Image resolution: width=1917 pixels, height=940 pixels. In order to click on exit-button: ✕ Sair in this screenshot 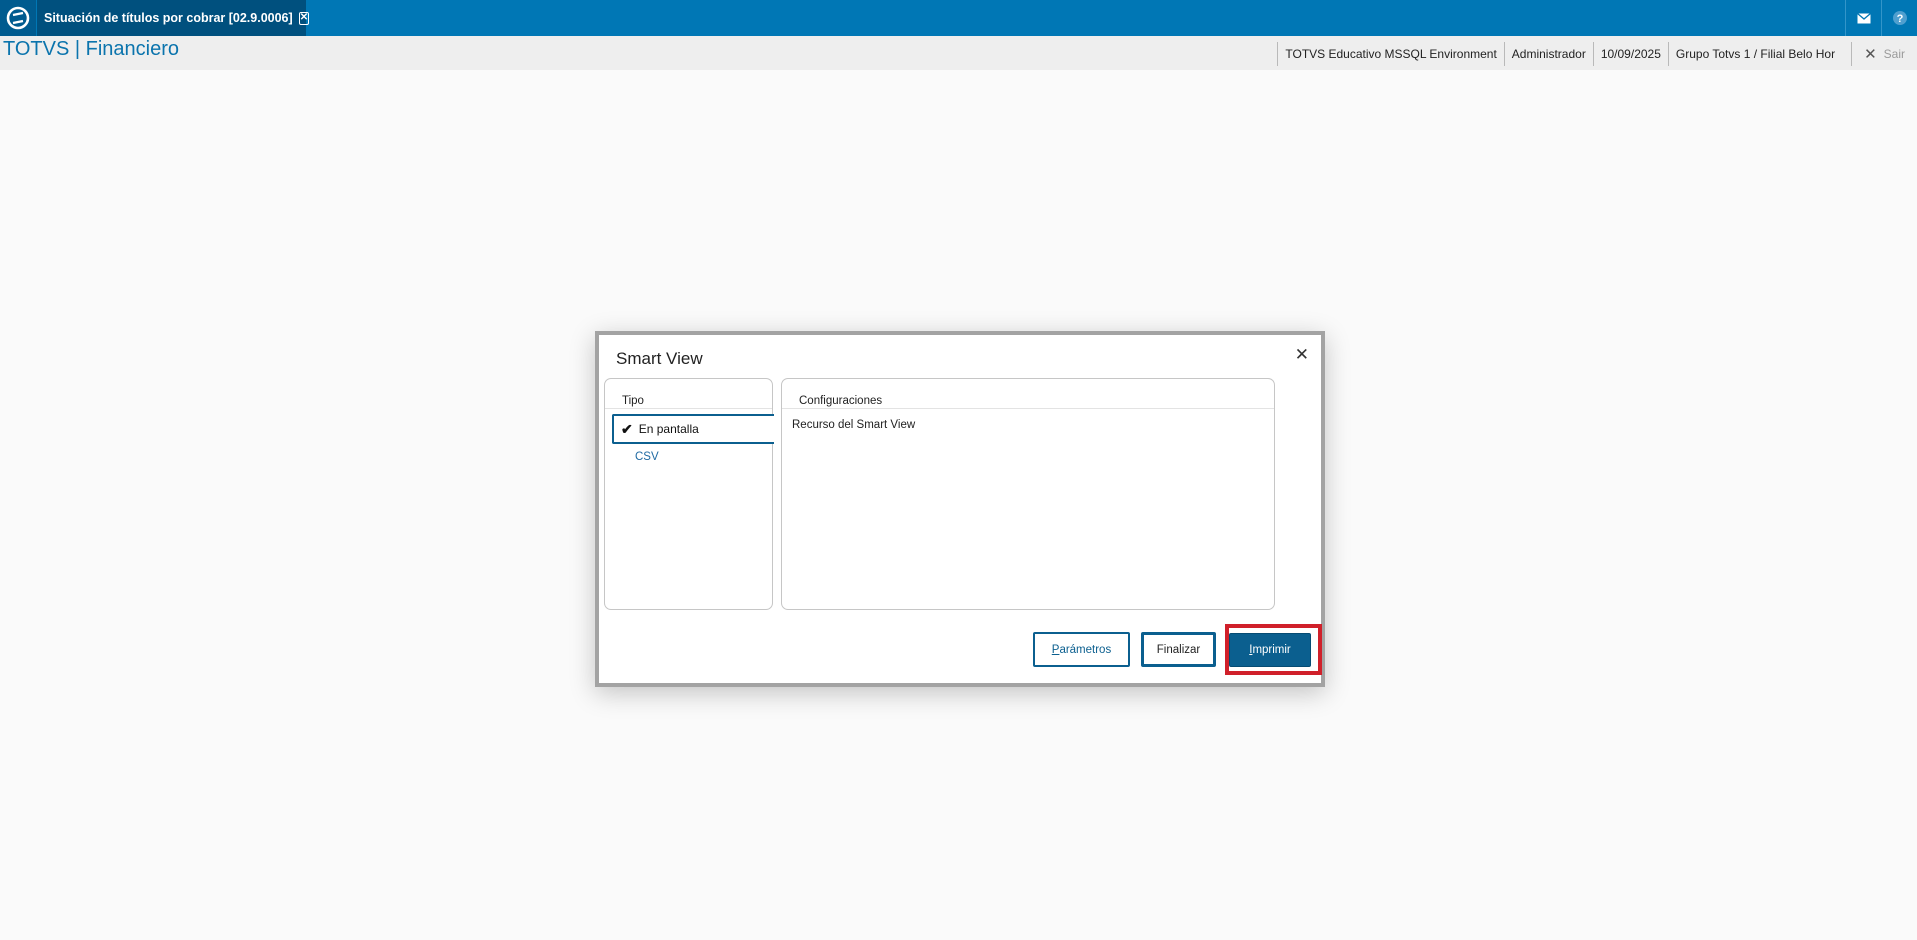, I will do `click(1884, 54)`.